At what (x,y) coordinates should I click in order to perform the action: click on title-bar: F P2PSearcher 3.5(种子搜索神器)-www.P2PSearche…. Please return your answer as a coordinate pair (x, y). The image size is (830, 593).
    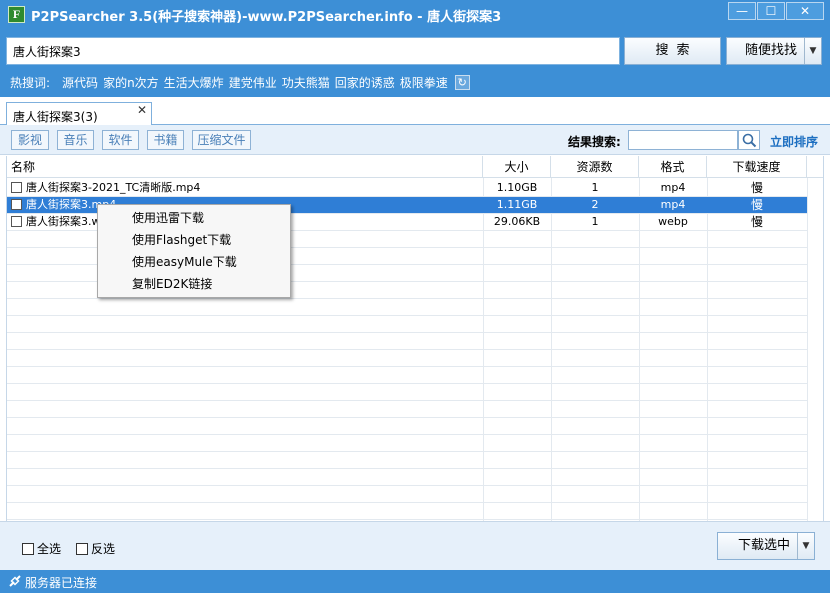
    Looking at the image, I should click on (415, 15).